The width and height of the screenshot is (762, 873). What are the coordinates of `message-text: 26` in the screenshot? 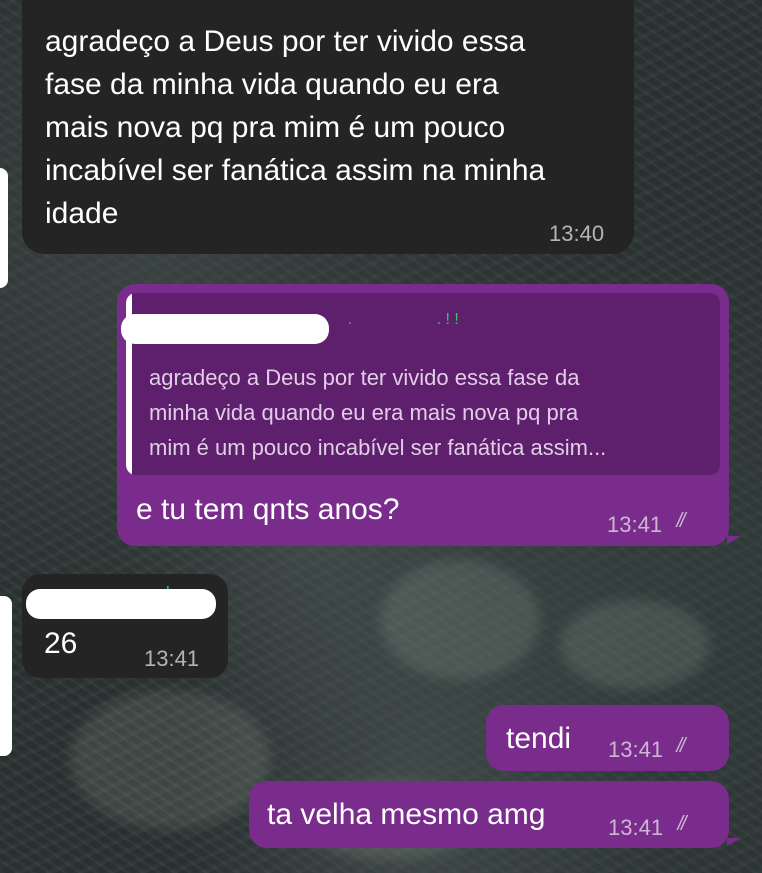 It's located at (61, 643).